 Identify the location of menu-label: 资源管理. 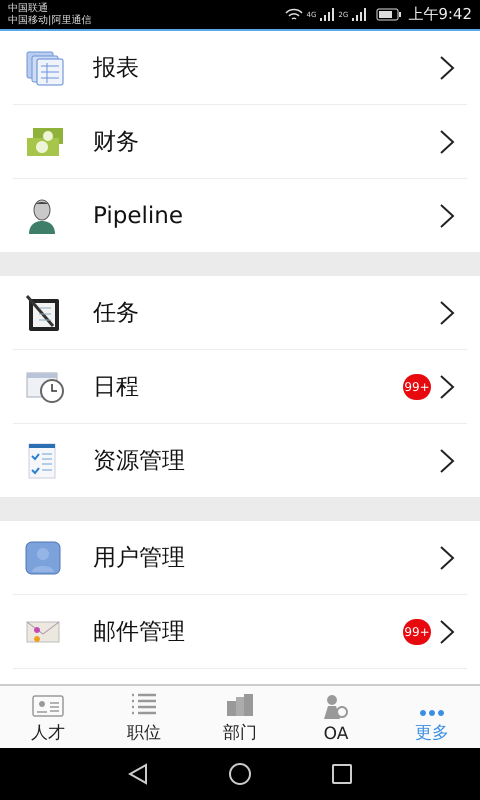
(139, 461).